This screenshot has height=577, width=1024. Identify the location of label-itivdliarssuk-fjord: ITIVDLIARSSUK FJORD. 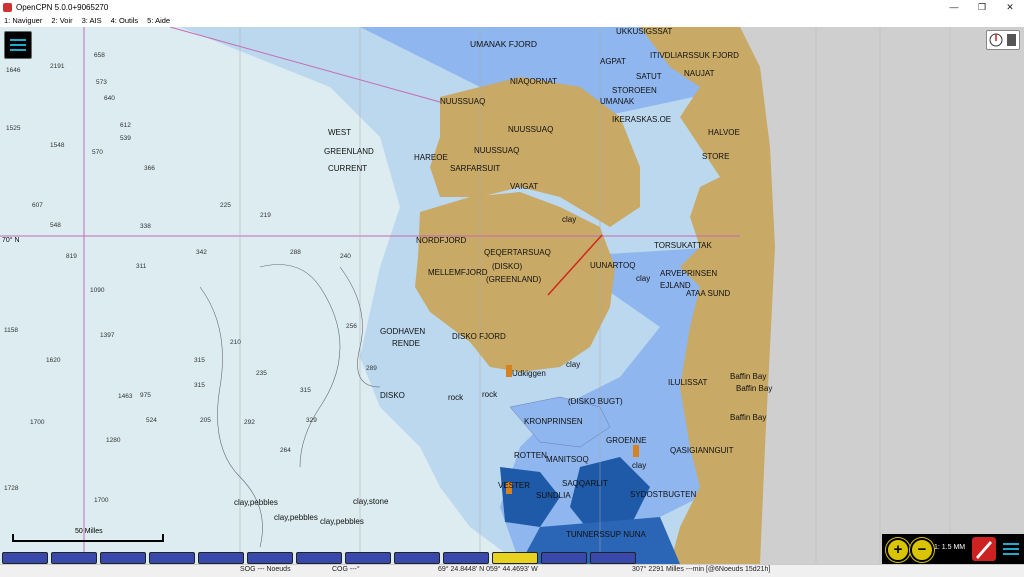
(694, 55).